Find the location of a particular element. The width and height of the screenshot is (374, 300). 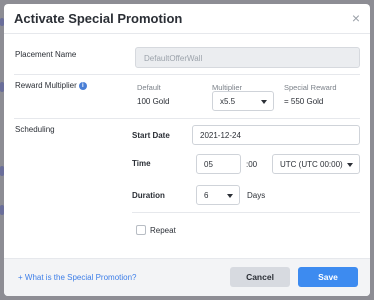

save-button: Save is located at coordinates (328, 277).